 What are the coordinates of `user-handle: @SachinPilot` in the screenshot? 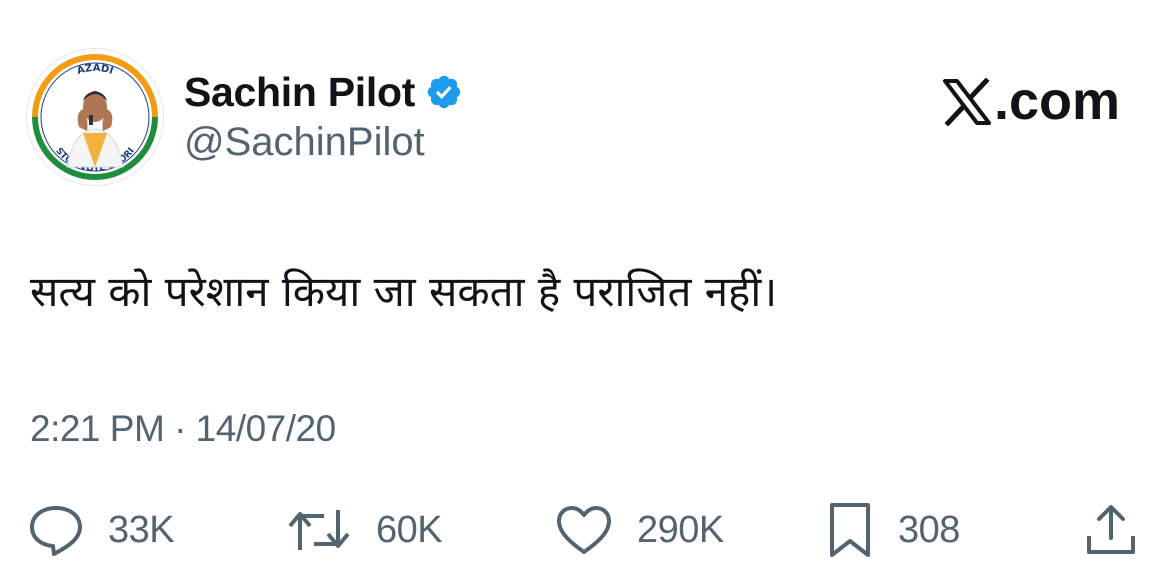 It's located at (304, 142).